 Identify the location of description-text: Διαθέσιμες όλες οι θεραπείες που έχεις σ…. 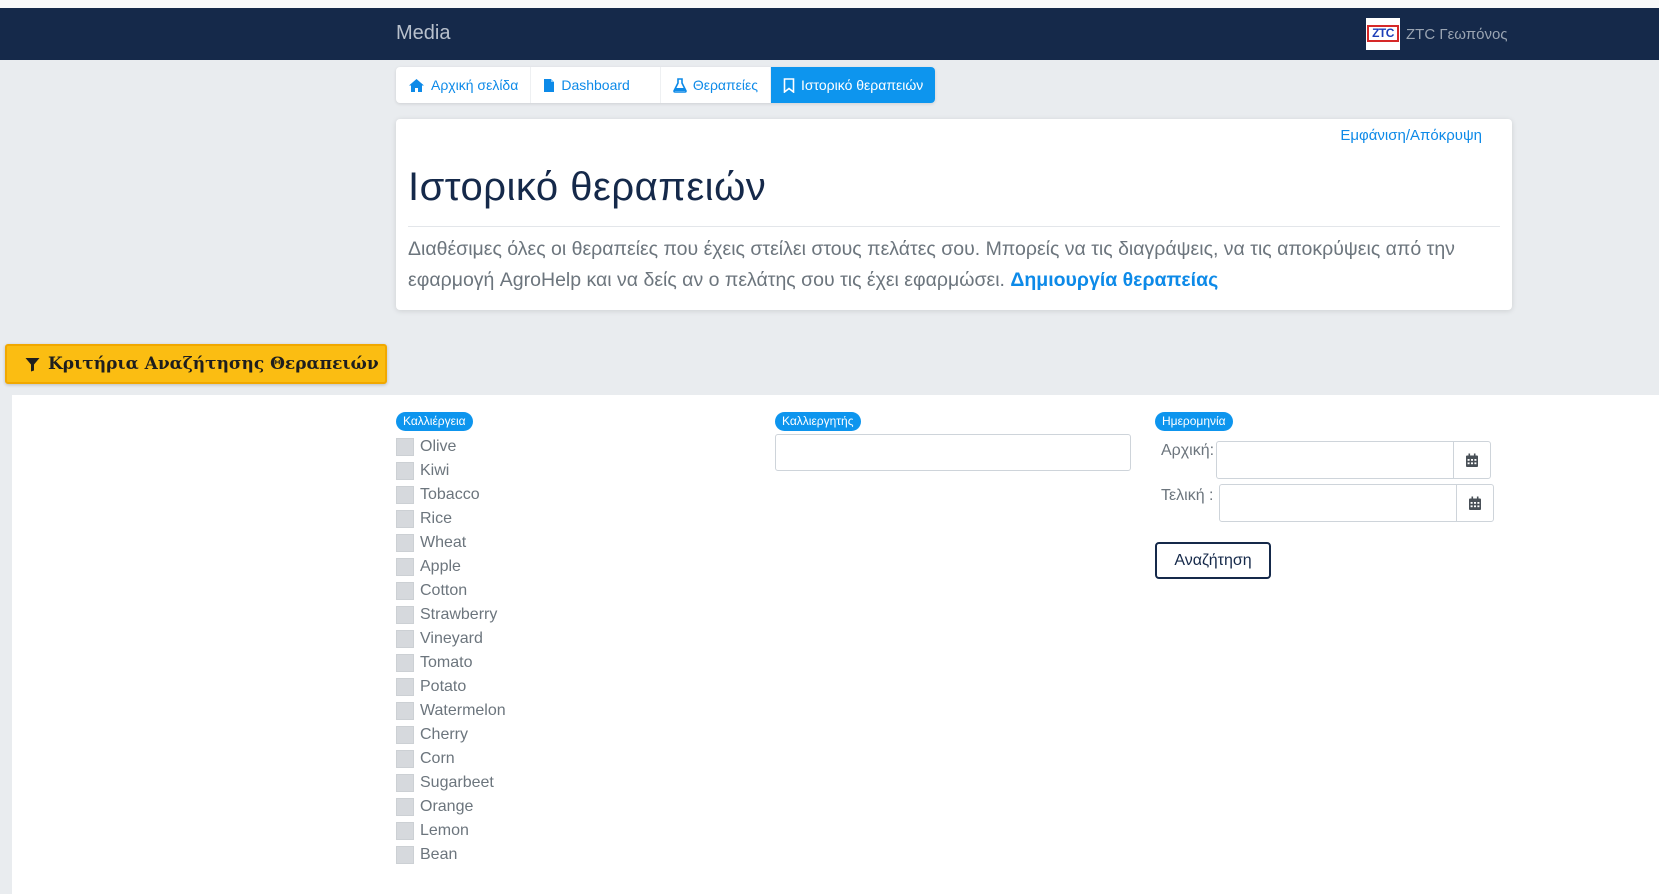
(931, 264).